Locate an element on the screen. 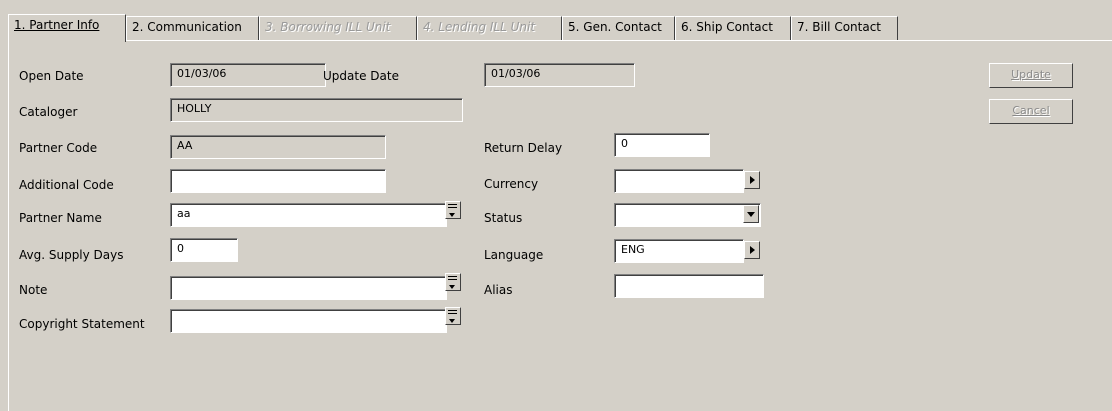 Image resolution: width=1112 pixels, height=411 pixels. partner-name-input: aa is located at coordinates (308, 215).